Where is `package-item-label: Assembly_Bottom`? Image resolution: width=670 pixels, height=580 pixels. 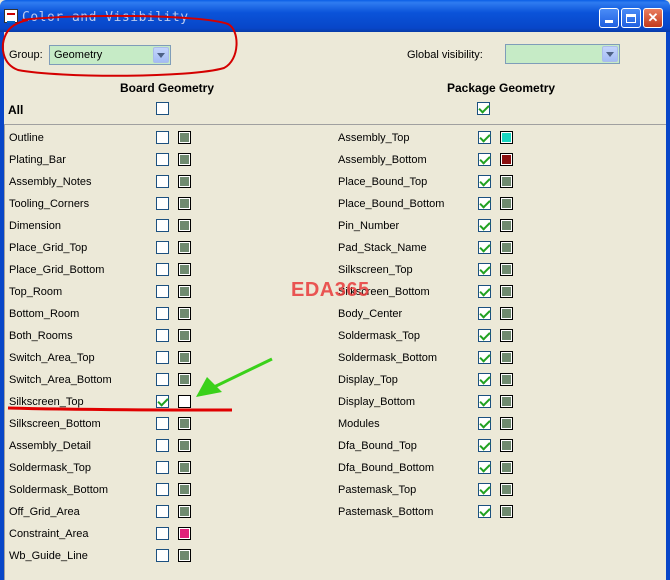
package-item-label: Assembly_Bottom is located at coordinates (382, 160).